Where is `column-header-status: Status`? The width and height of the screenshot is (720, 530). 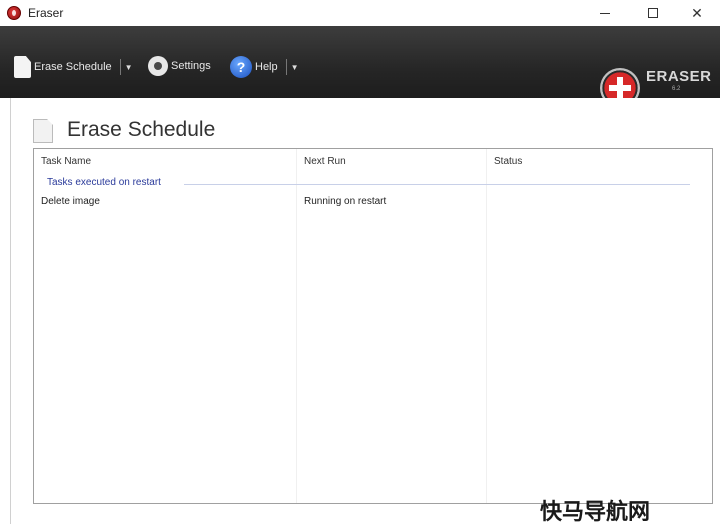 column-header-status: Status is located at coordinates (508, 161).